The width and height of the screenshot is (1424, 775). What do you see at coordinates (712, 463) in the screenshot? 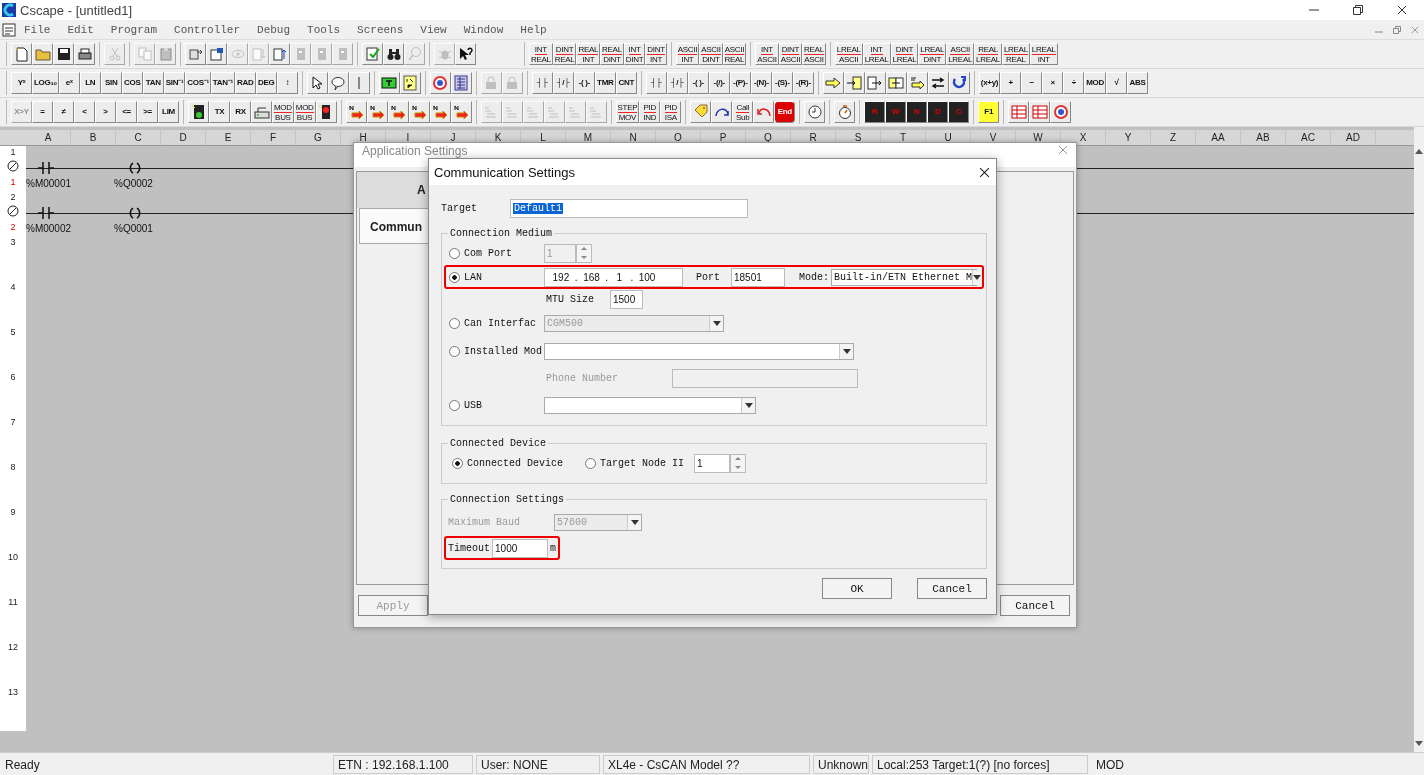
I see `node-field: 1` at bounding box center [712, 463].